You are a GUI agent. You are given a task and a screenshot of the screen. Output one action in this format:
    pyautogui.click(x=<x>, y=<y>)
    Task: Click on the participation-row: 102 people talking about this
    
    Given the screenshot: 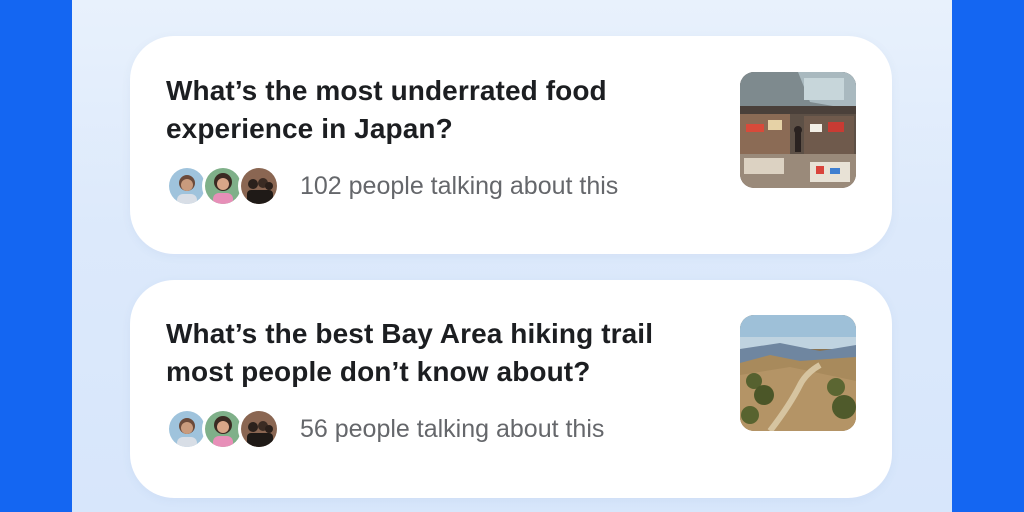 What is the action you would take?
    pyautogui.click(x=392, y=186)
    